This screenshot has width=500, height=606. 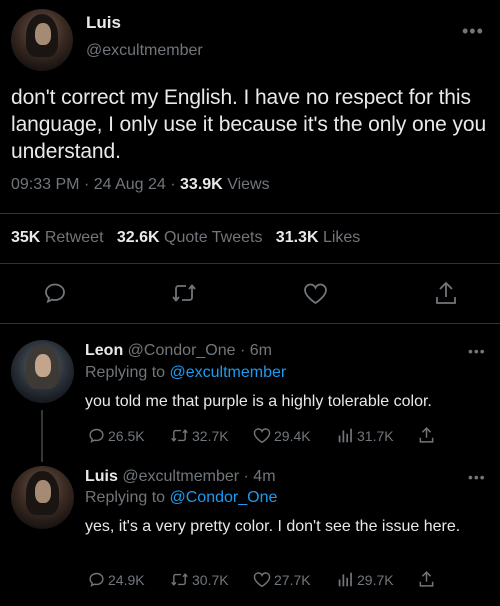 I want to click on views-count: 33.9K, so click(x=201, y=184).